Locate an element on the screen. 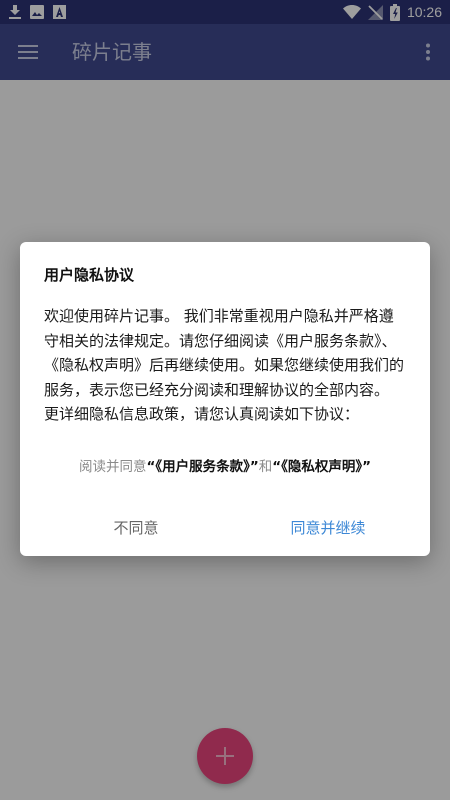 Image resolution: width=450 pixels, height=800 pixels. privacy-policy-link: “《隐私权声明》” is located at coordinates (321, 467).